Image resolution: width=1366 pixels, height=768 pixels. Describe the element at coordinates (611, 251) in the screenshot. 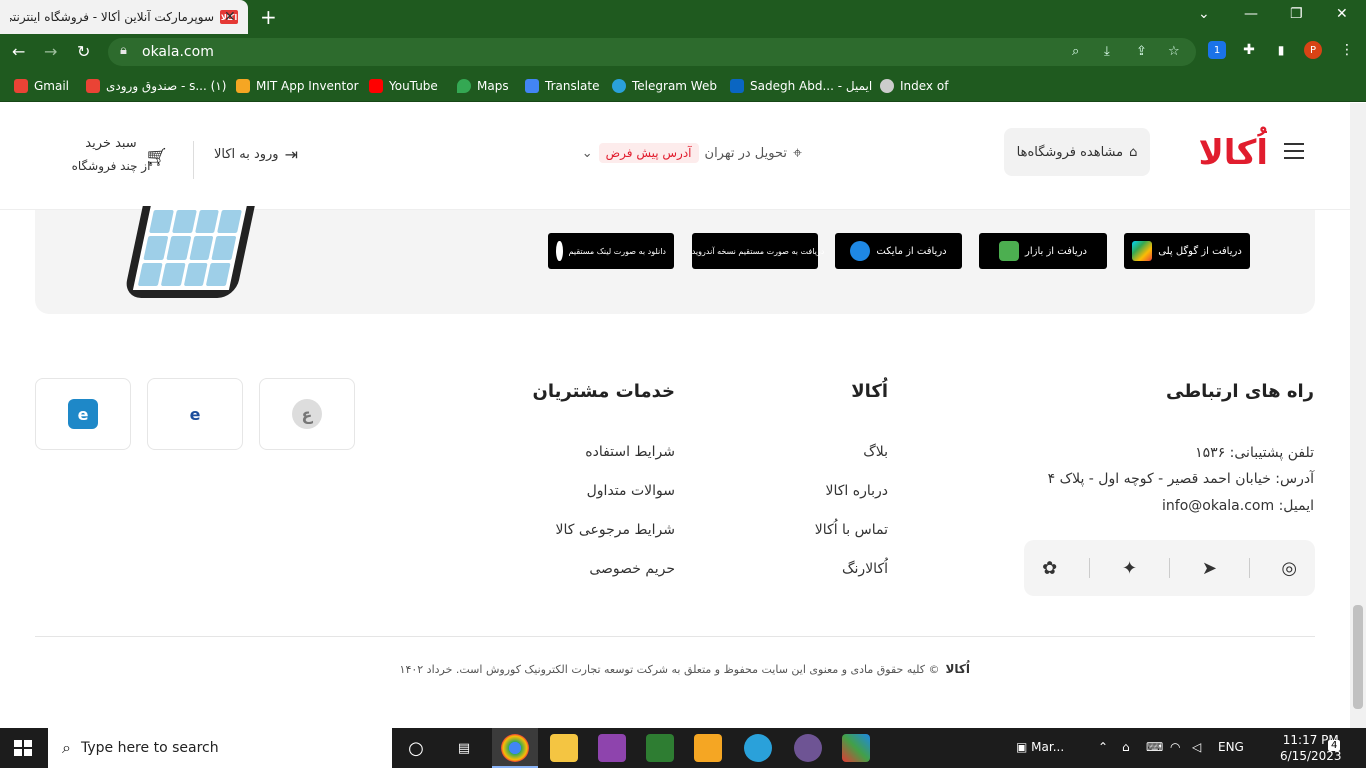

I see `direct-link-badge: دانلود به صورت لینک مستقیم` at that location.